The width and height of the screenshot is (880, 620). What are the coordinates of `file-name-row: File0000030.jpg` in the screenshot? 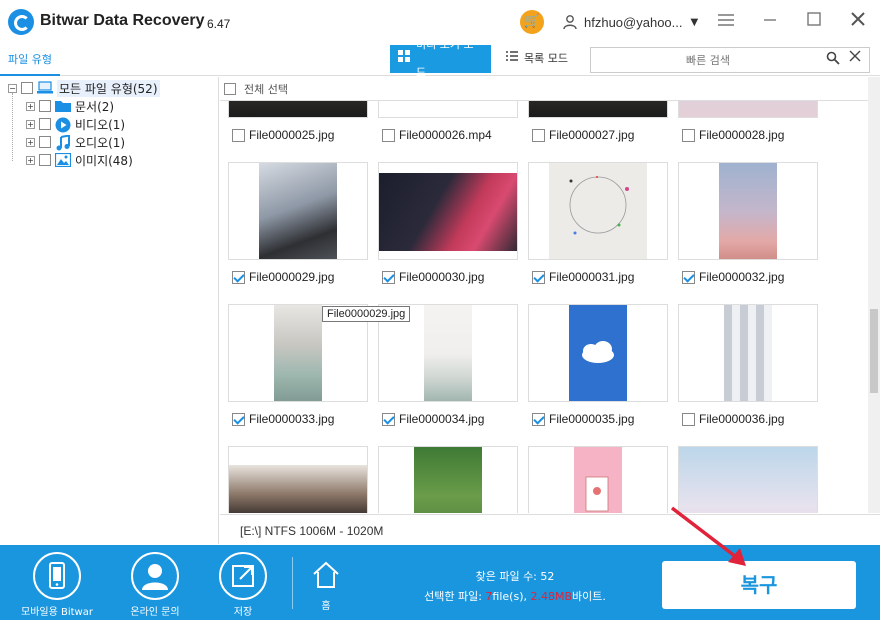 It's located at (433, 277).